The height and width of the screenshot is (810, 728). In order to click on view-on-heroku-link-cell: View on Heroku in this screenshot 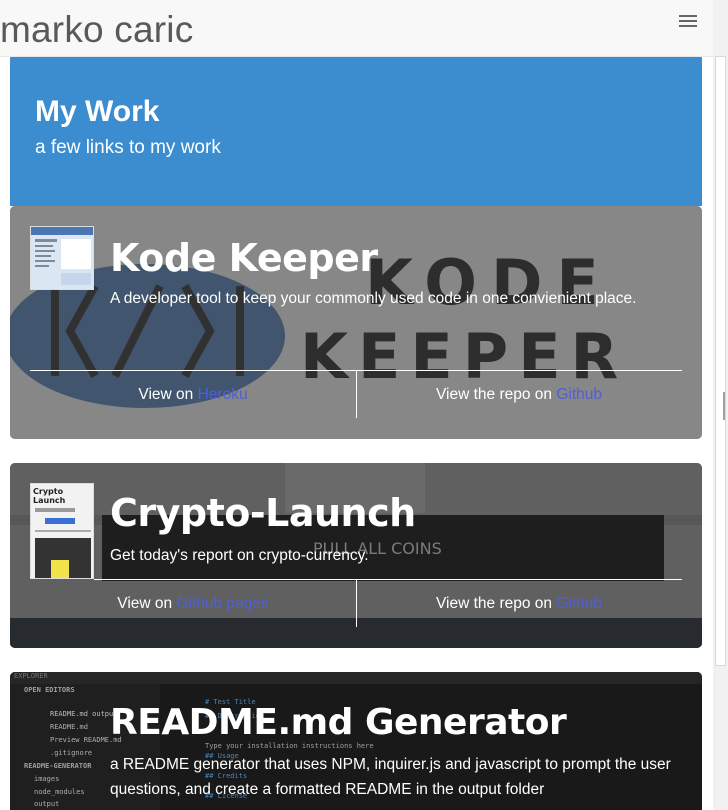, I will do `click(193, 394)`.